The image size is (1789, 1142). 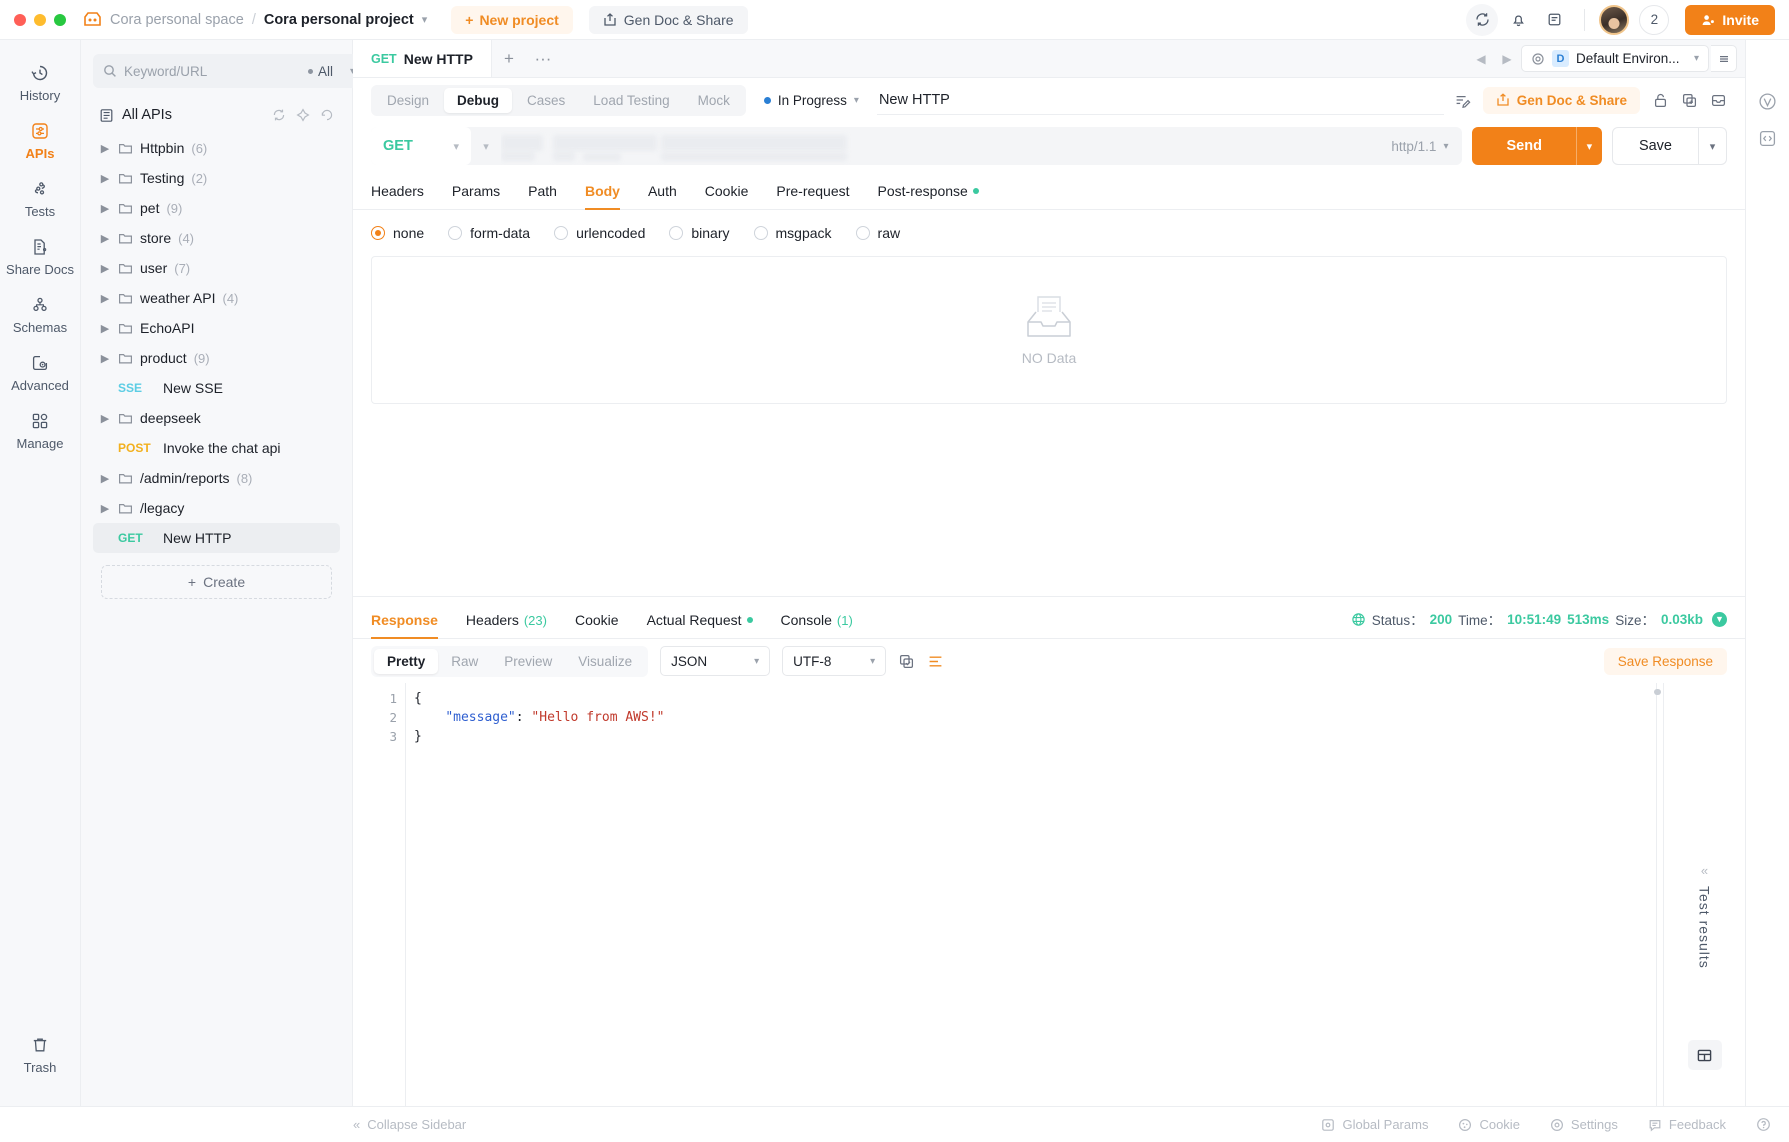 What do you see at coordinates (1704, 1055) in the screenshot?
I see `layout-toggle-icon` at bounding box center [1704, 1055].